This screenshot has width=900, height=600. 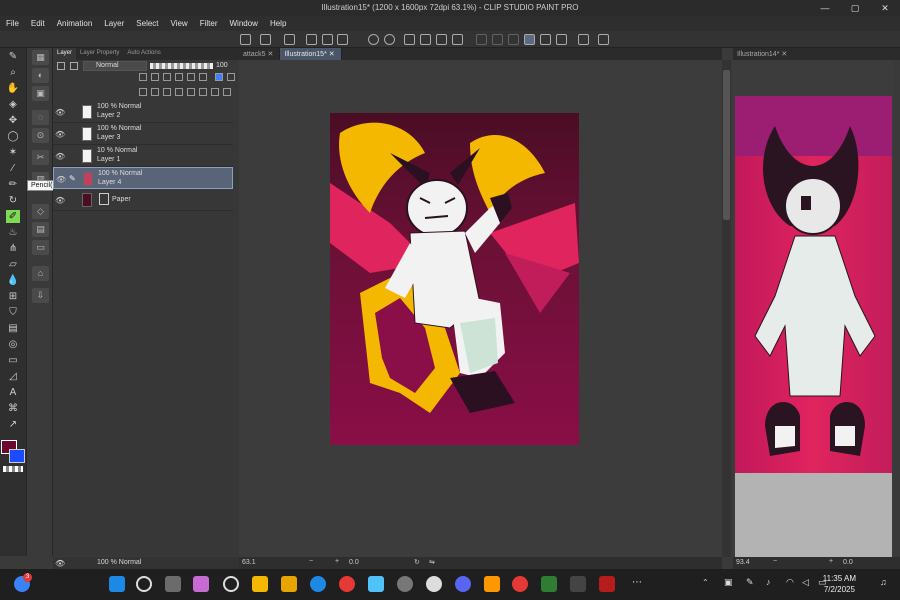 What do you see at coordinates (209, 23) in the screenshot?
I see `menu-filter: Filter` at bounding box center [209, 23].